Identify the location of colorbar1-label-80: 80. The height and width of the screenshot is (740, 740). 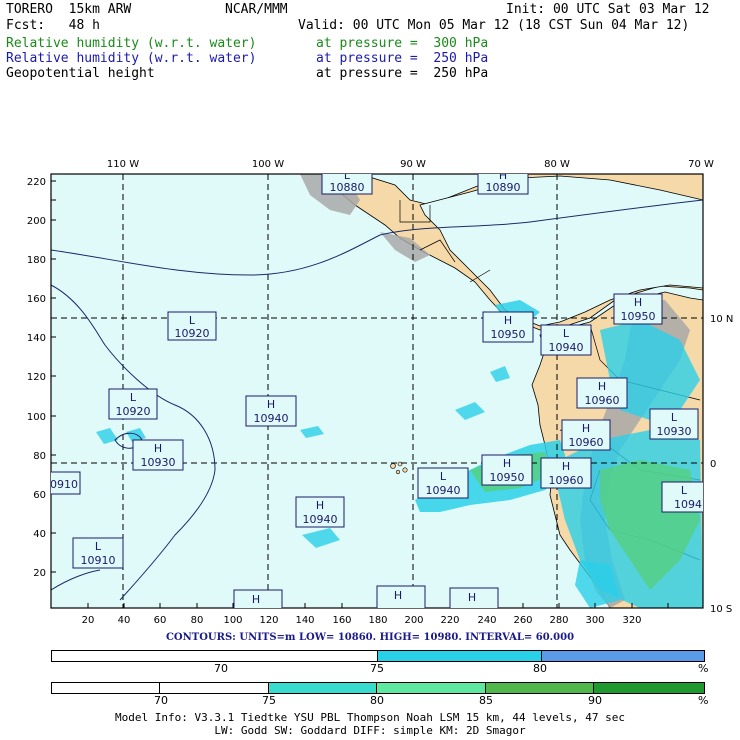
(540, 668).